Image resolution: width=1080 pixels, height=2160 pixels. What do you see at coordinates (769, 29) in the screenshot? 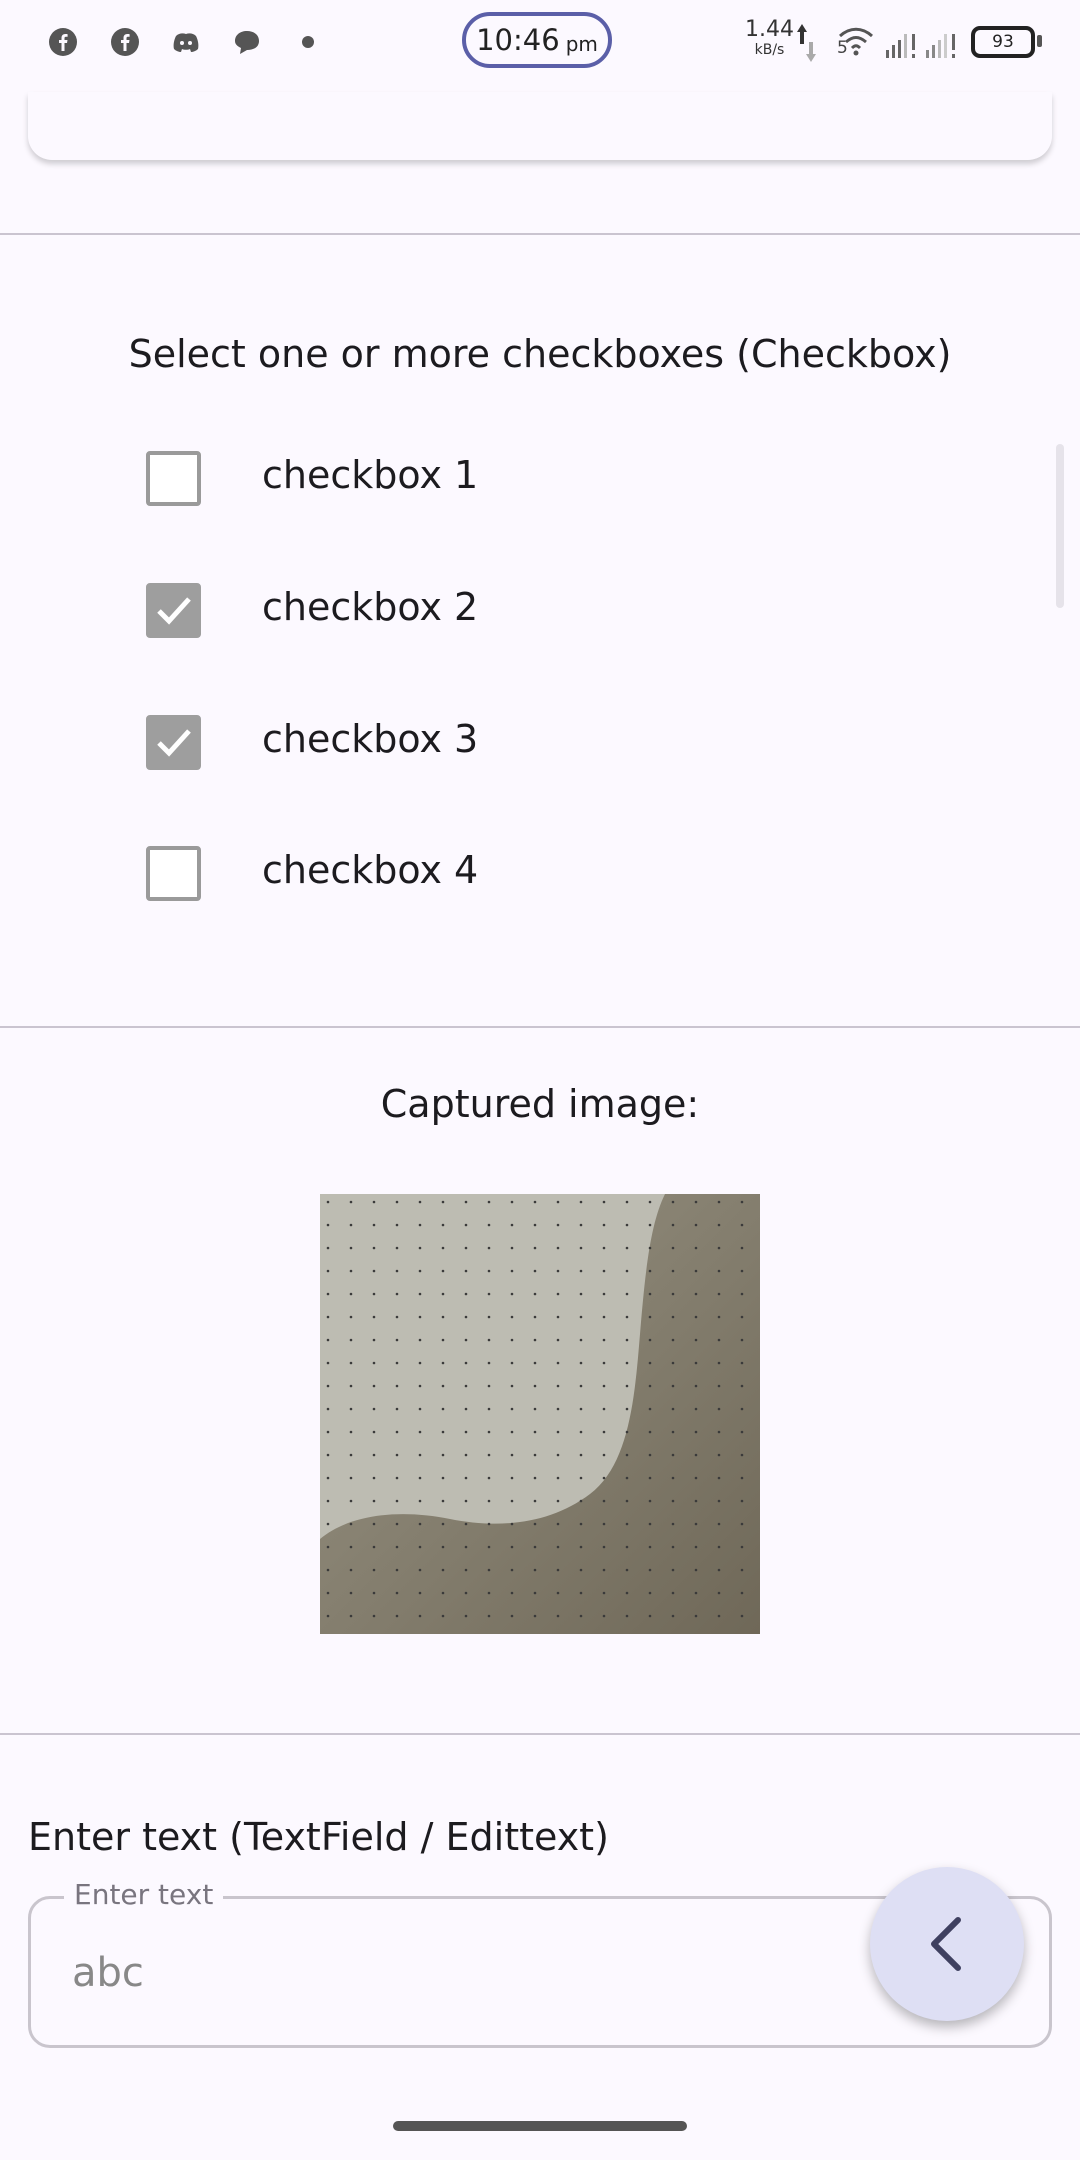
I see `speed-value: 1.44` at bounding box center [769, 29].